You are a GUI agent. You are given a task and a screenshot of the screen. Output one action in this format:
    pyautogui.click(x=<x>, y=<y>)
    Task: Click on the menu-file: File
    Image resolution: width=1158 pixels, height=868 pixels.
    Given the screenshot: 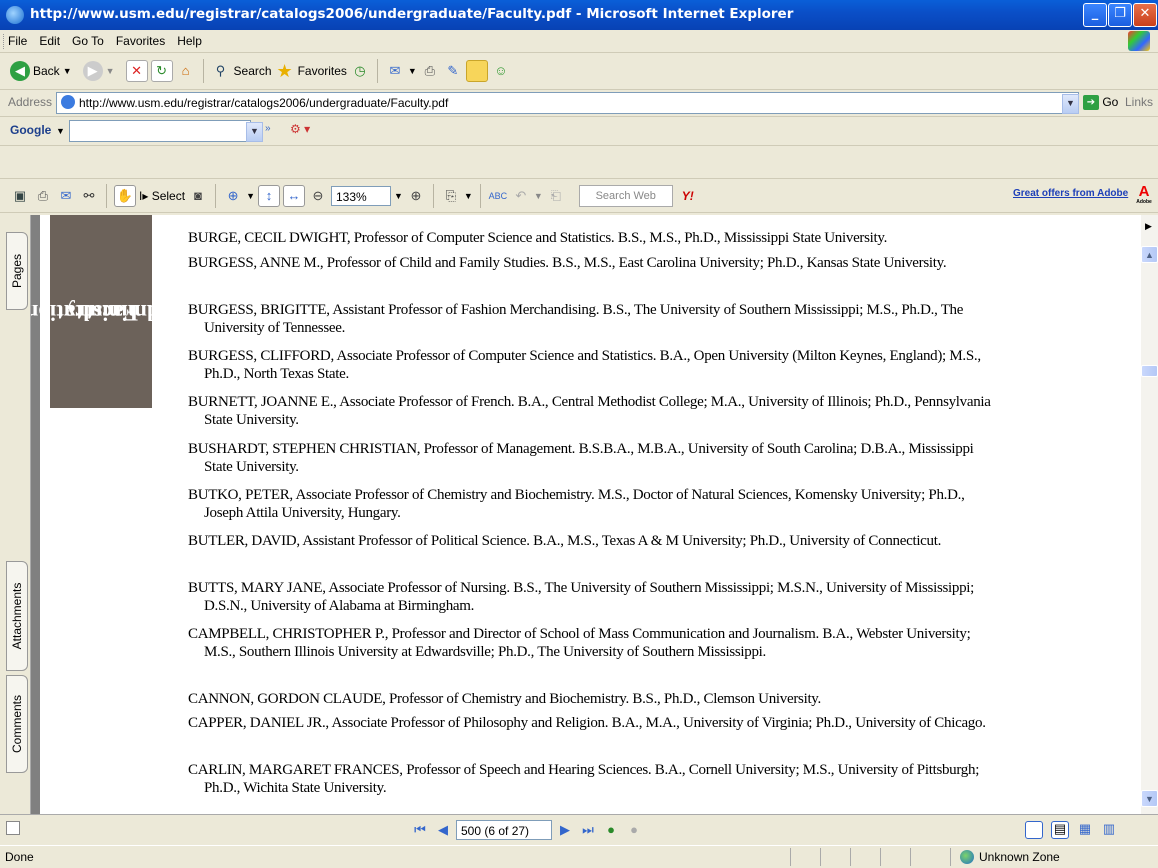 What is the action you would take?
    pyautogui.click(x=17, y=41)
    